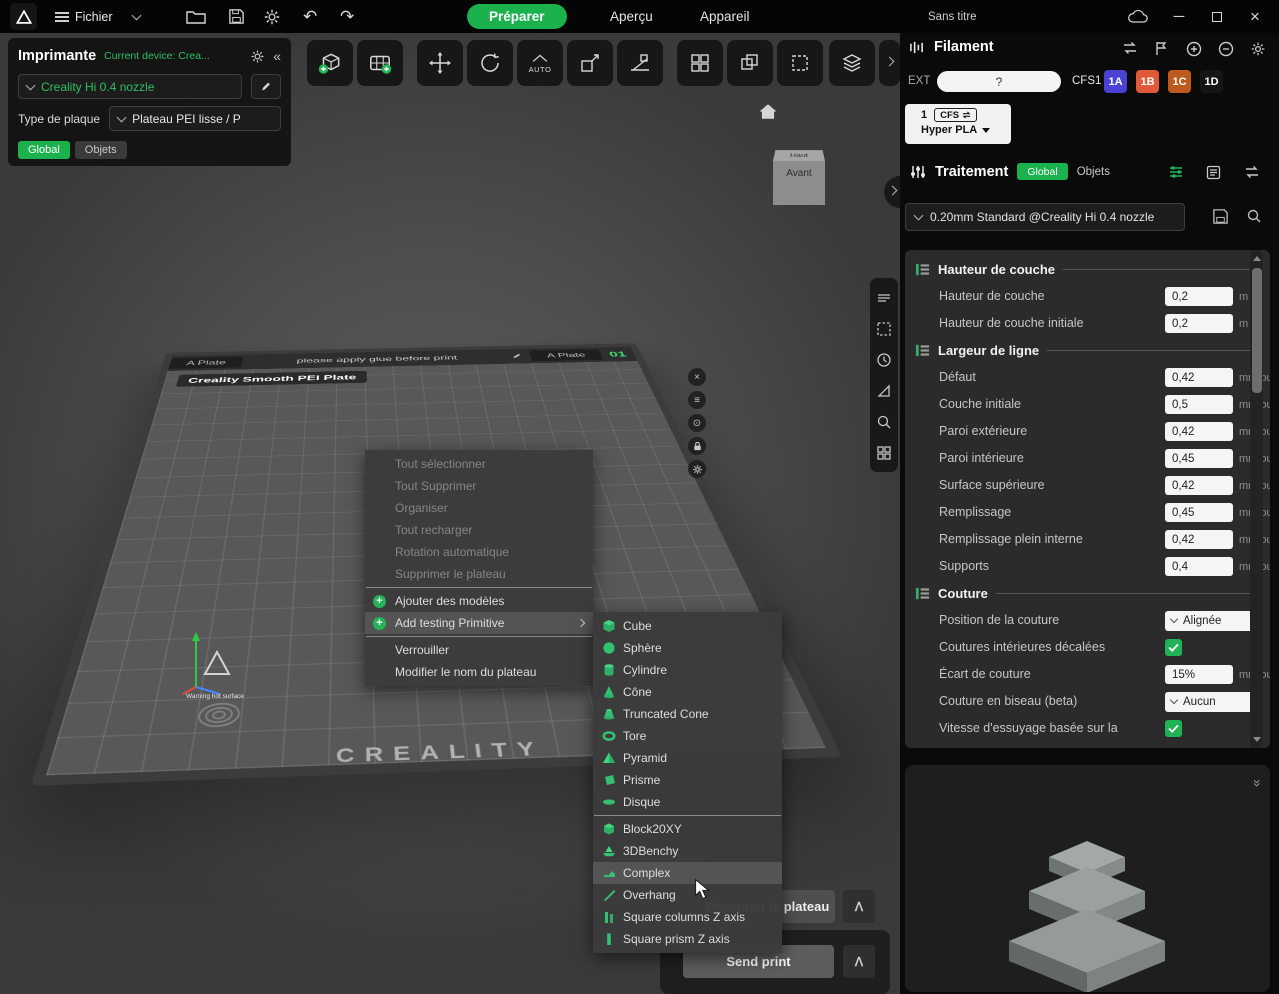  Describe the element at coordinates (1199, 404) in the screenshot. I see `setting-input: 0,5` at that location.